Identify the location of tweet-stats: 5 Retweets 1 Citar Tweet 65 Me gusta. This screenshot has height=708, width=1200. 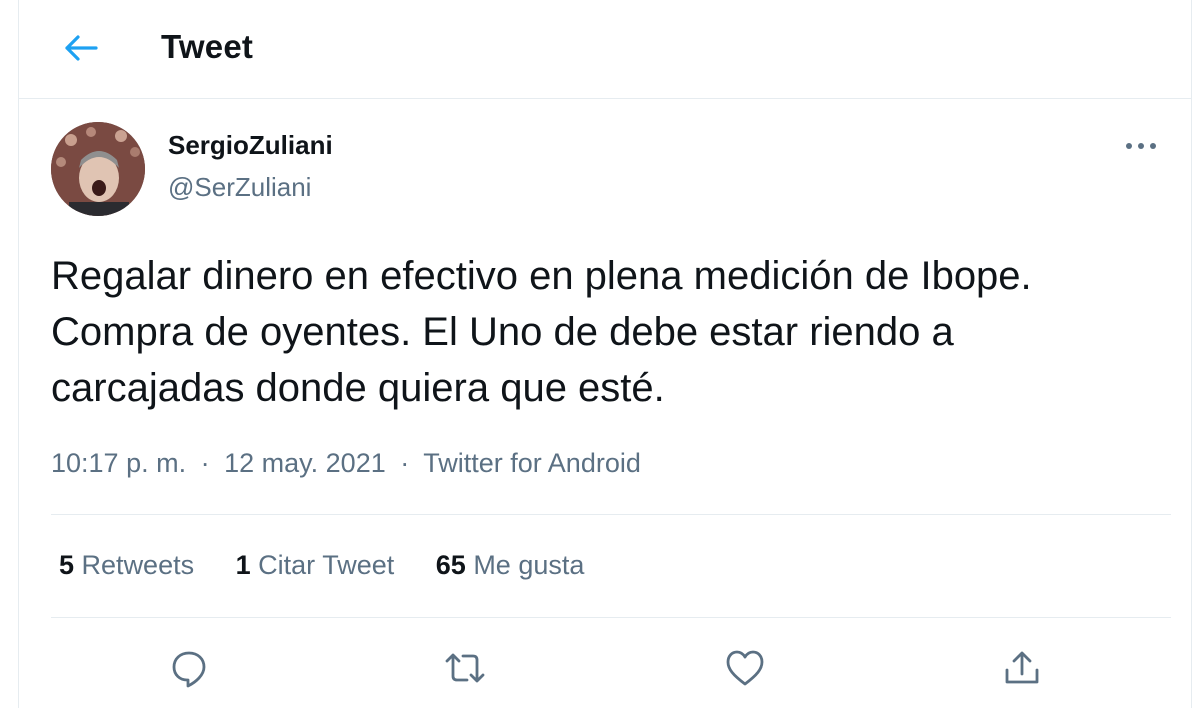
(338, 565).